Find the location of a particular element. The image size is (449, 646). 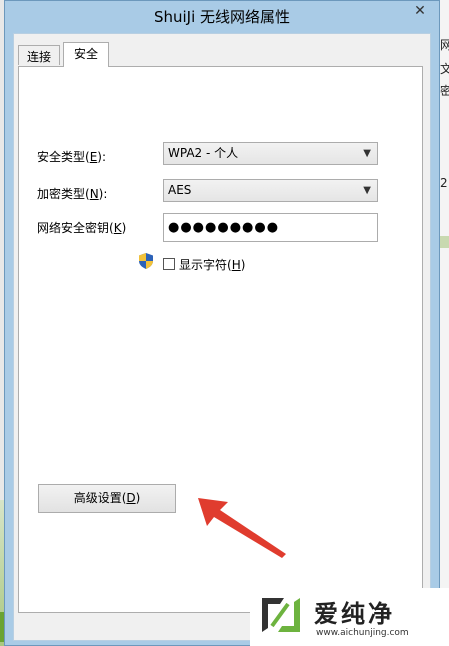

advanced-settings-button: 高级设置(D) is located at coordinates (107, 498).